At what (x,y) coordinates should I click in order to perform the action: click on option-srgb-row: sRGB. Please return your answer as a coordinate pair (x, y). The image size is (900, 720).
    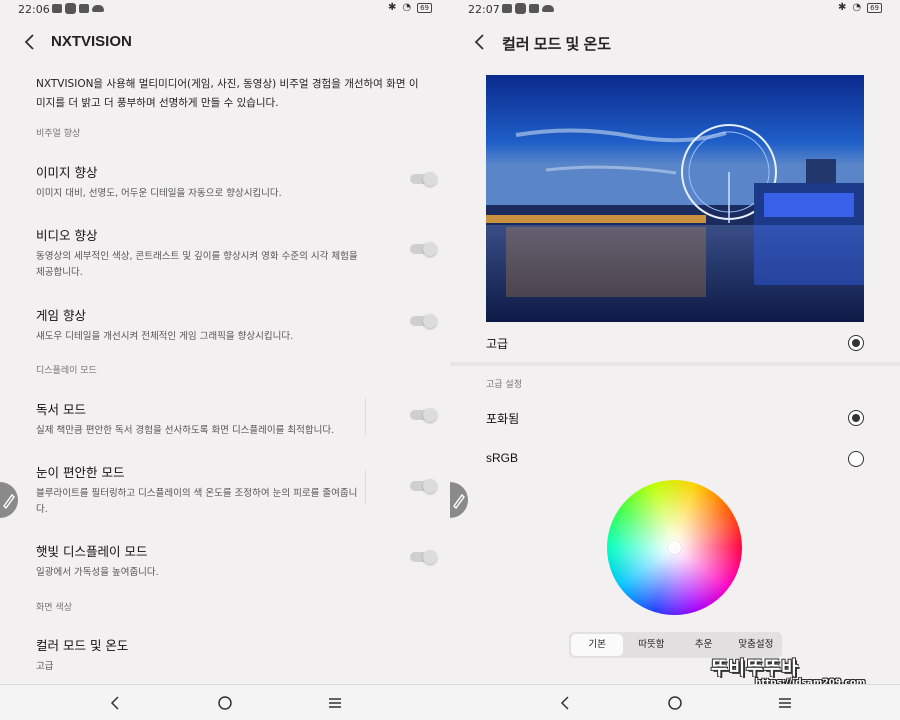
    Looking at the image, I should click on (675, 459).